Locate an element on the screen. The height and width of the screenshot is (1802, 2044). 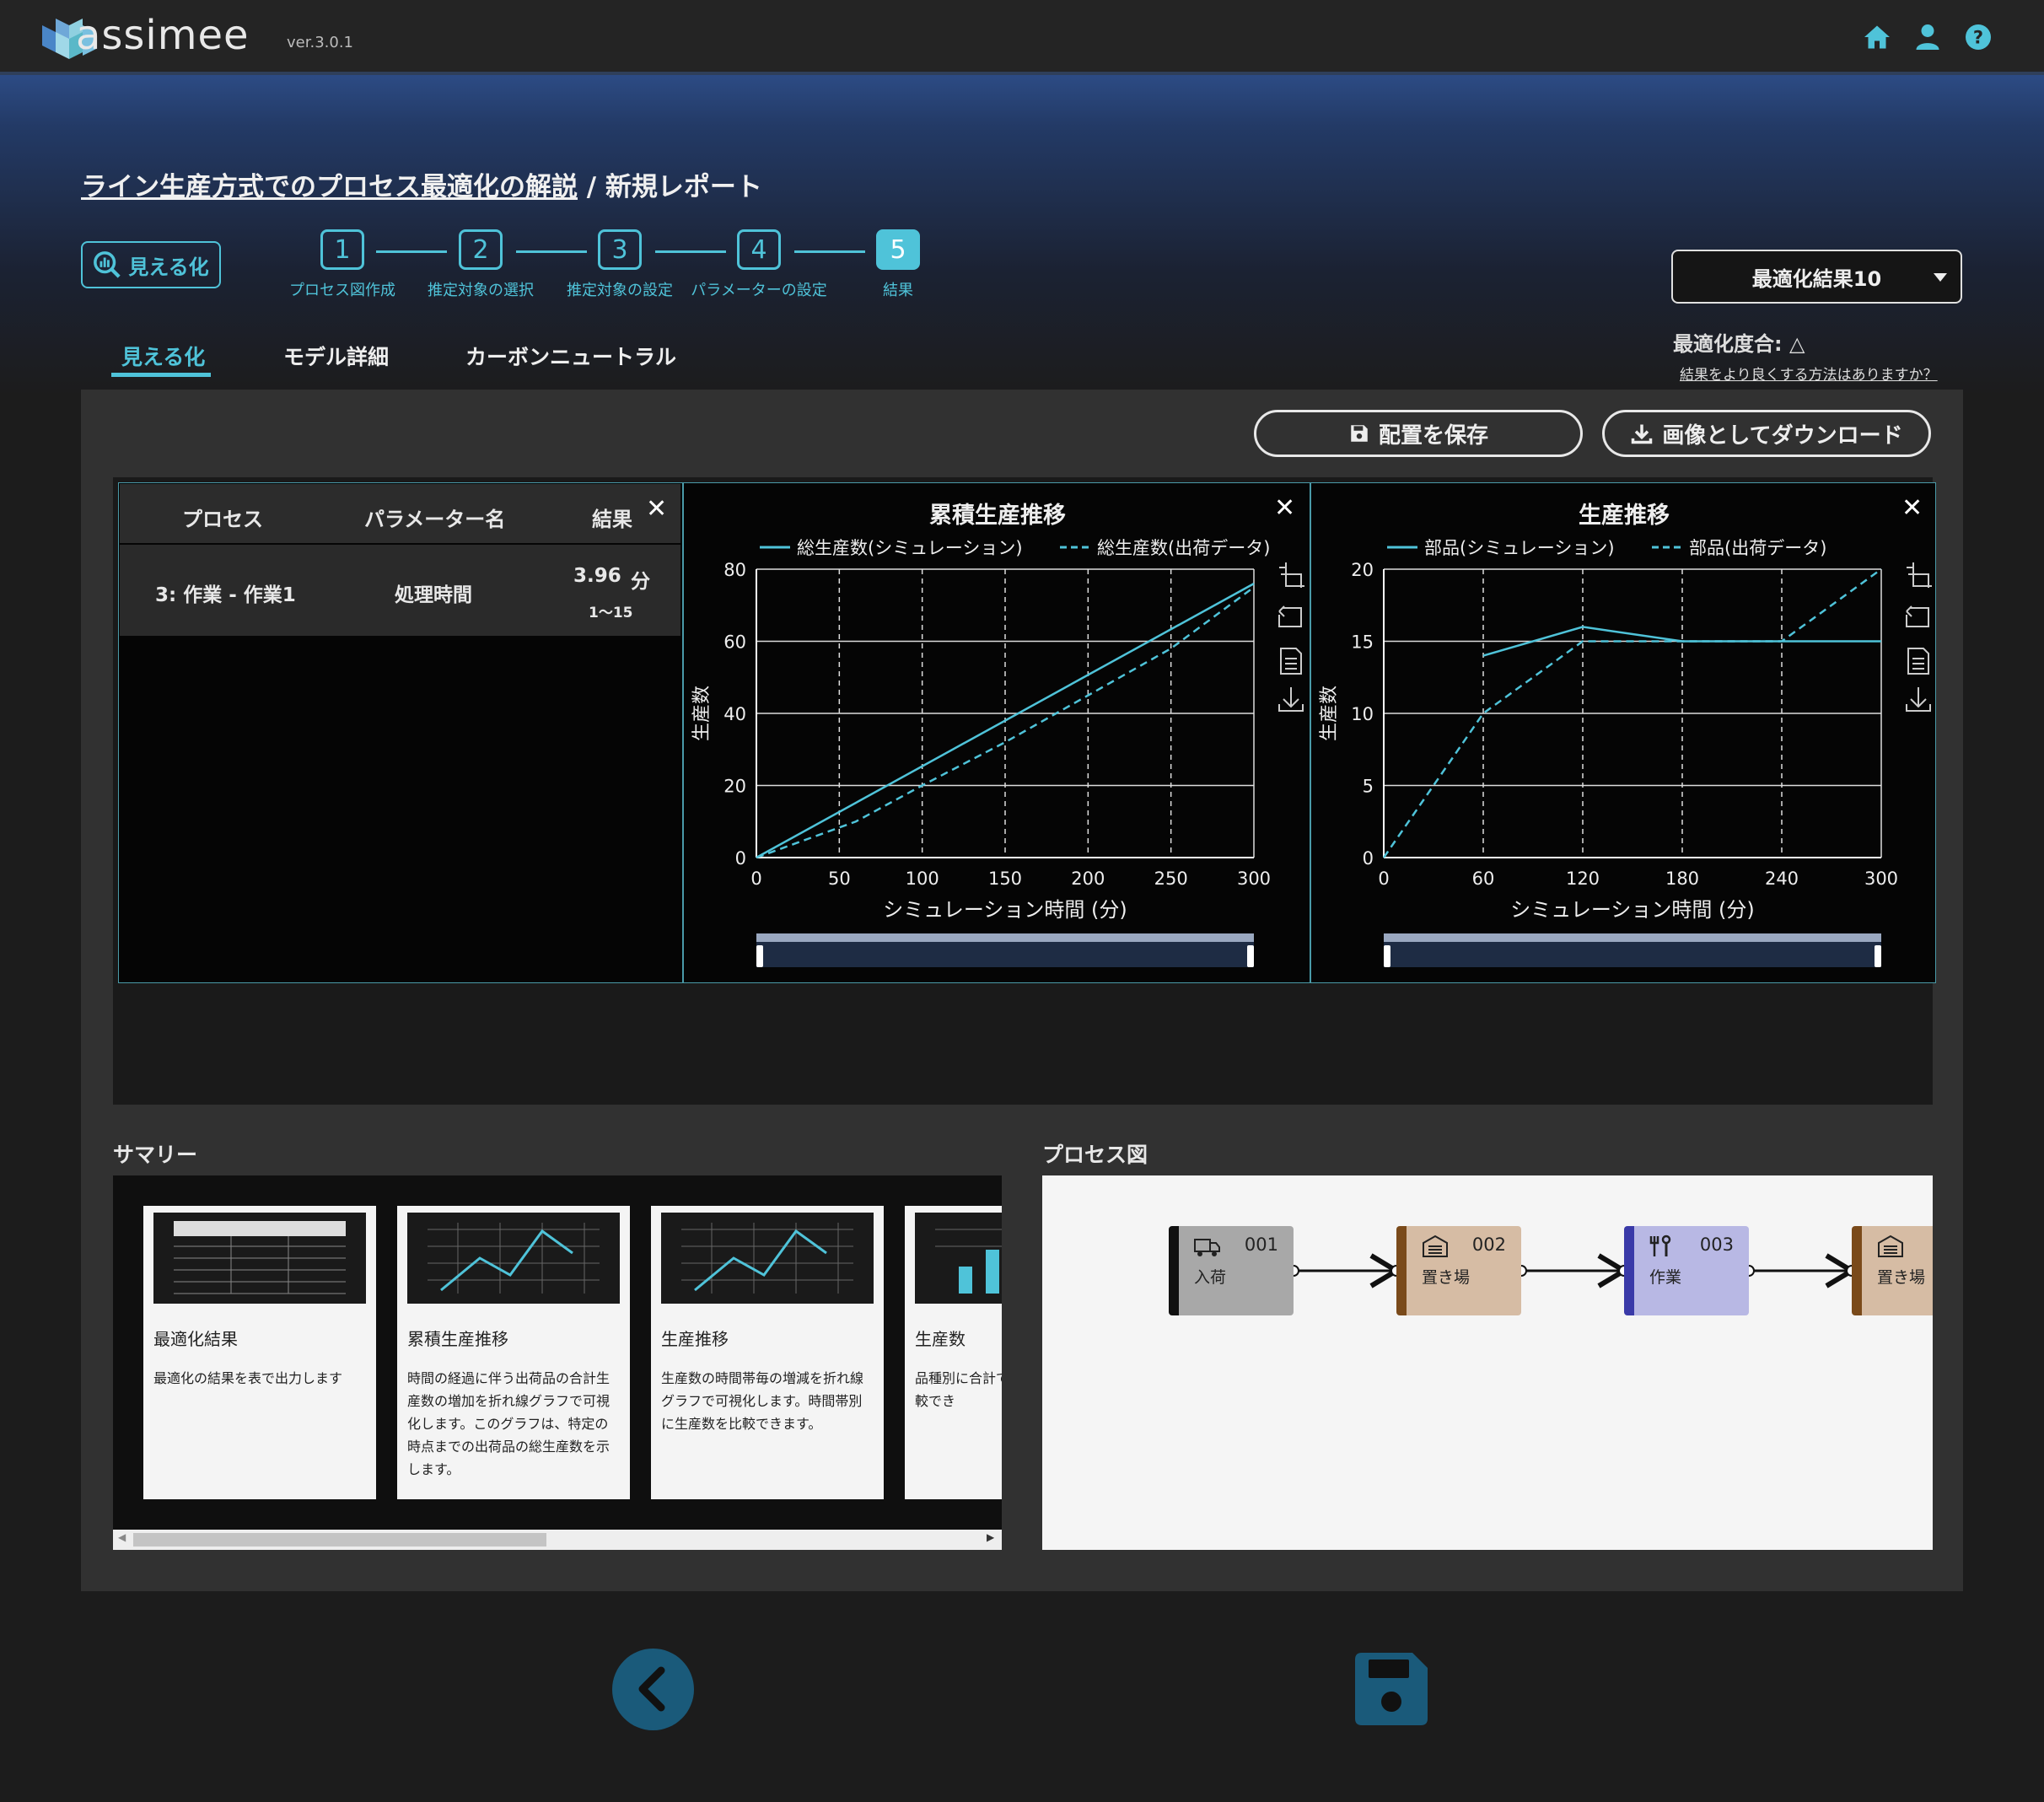
help-icon: ? is located at coordinates (1978, 37).